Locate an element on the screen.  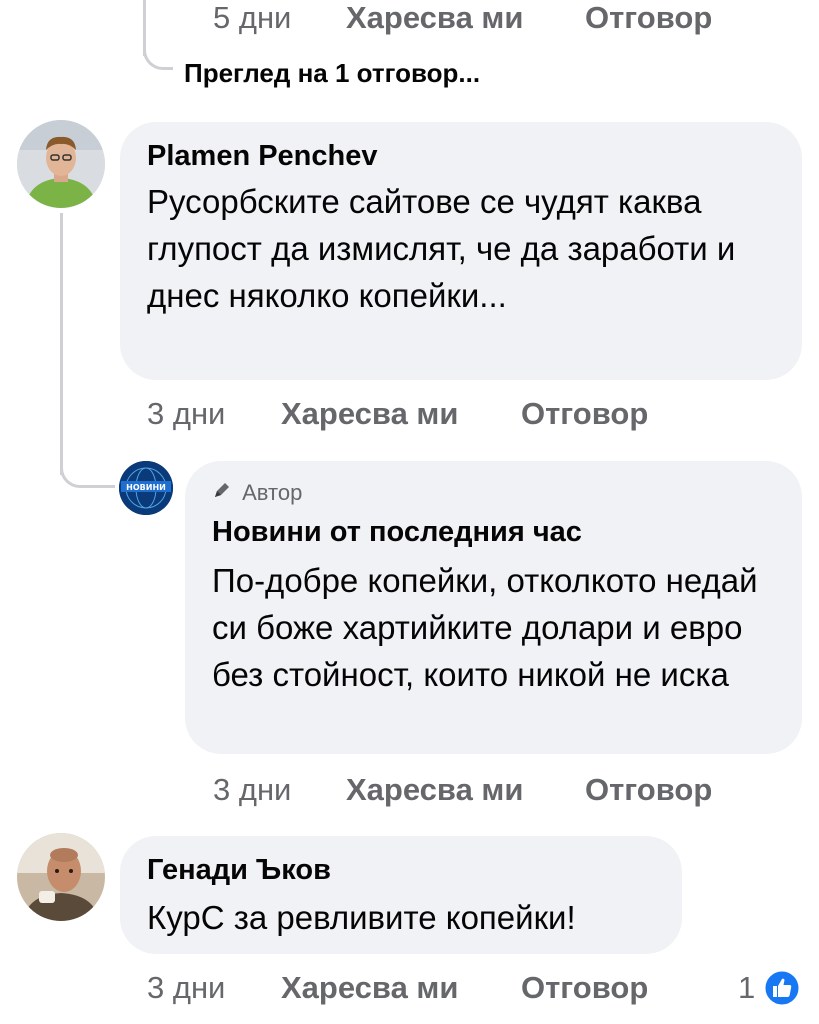
comment-time: 5 дни is located at coordinates (252, 18).